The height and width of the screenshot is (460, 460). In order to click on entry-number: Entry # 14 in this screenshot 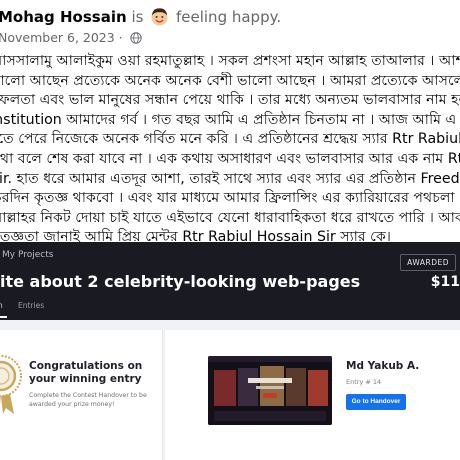, I will do `click(364, 382)`.